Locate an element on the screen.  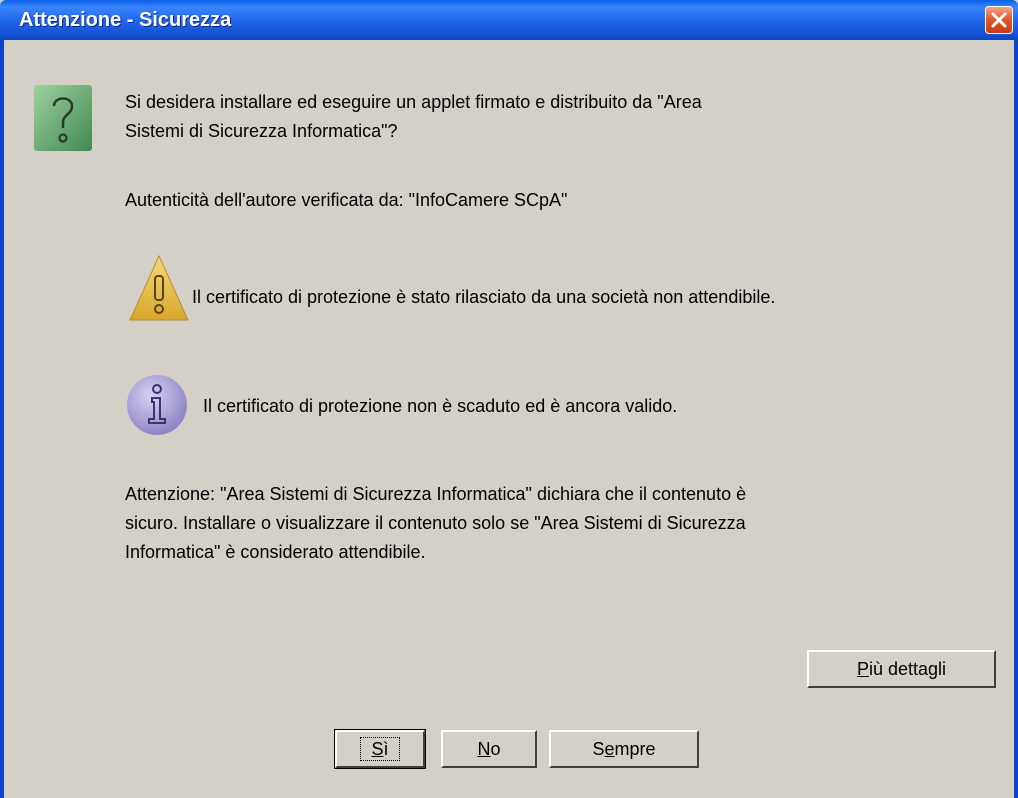
close-button is located at coordinates (999, 20).